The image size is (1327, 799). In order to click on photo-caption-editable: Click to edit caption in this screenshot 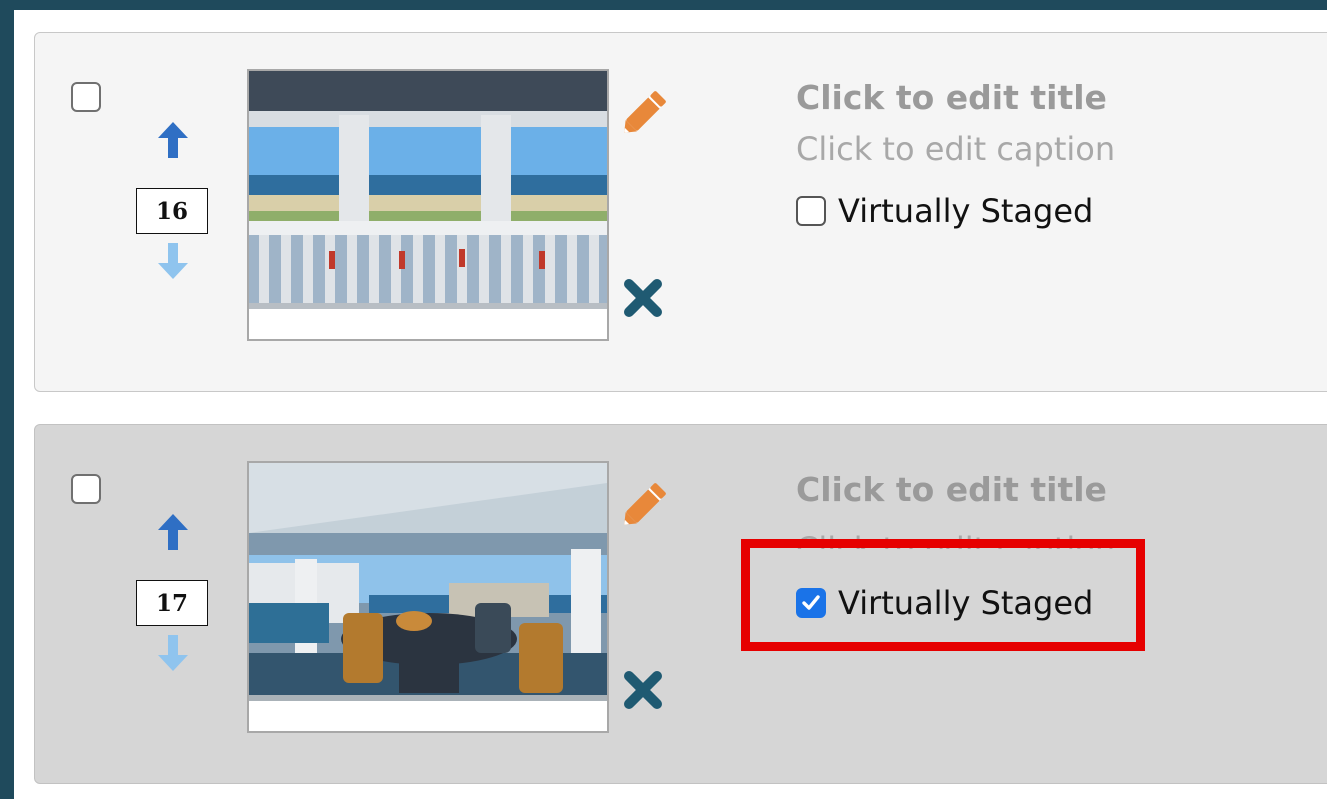, I will do `click(955, 149)`.